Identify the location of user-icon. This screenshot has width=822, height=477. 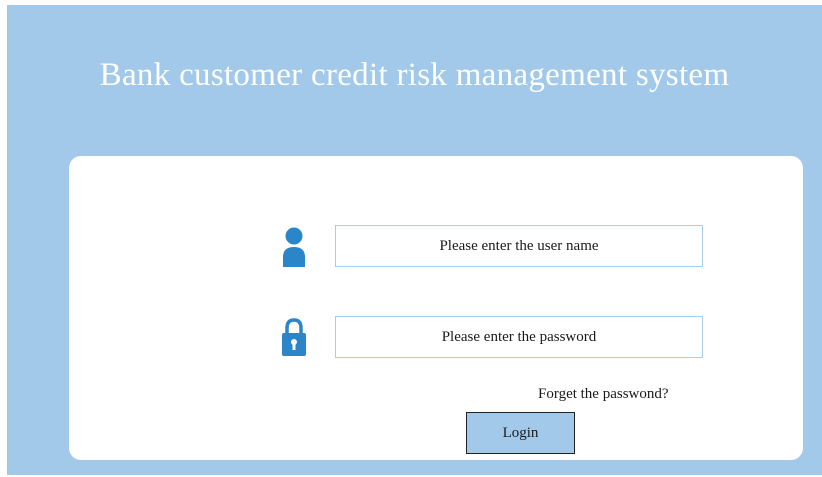
(294, 247).